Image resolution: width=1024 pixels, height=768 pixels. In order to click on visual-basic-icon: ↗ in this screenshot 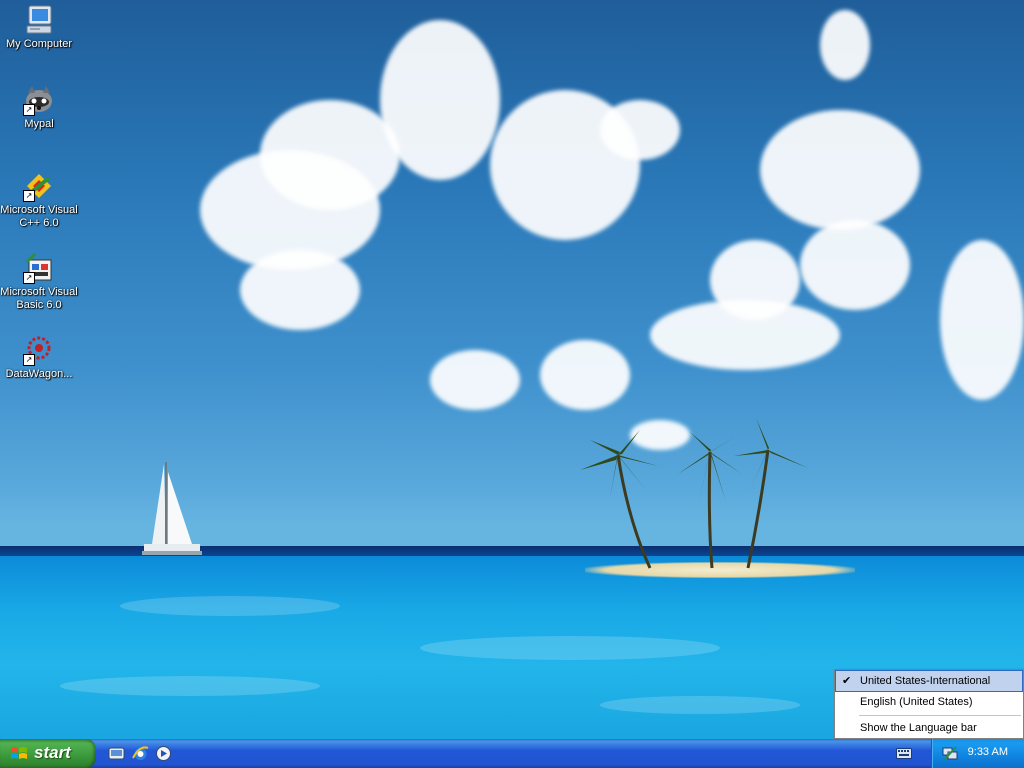, I will do `click(39, 268)`.